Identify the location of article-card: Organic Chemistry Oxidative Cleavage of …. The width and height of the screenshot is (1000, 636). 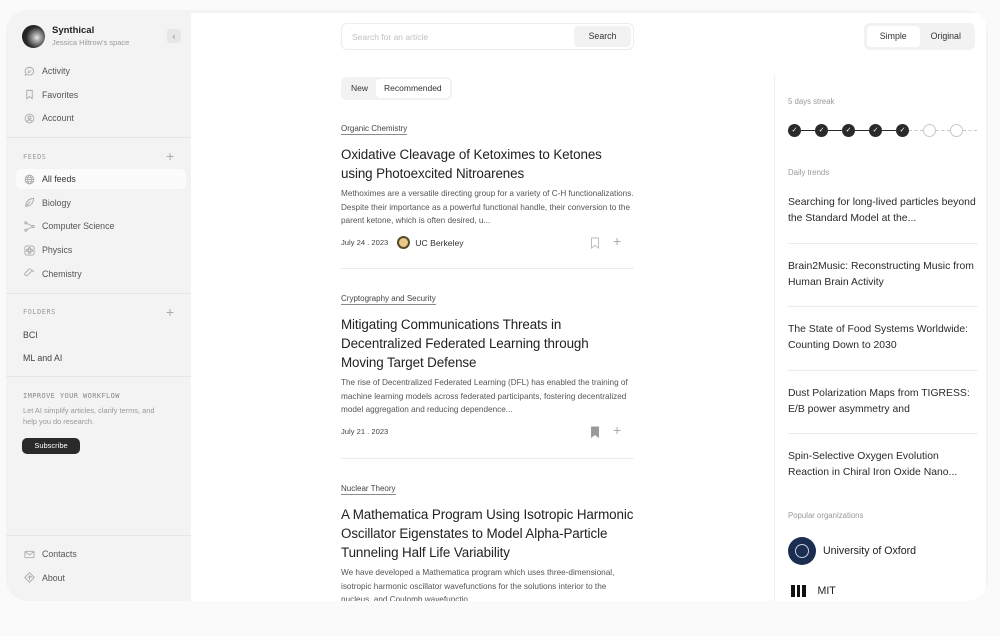
(487, 184).